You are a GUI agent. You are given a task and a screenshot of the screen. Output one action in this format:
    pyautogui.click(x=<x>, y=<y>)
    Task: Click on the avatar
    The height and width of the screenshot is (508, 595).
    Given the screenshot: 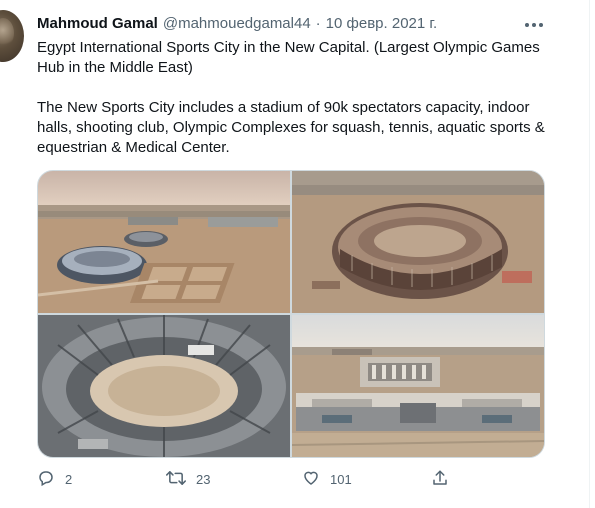 What is the action you would take?
    pyautogui.click(x=12, y=36)
    